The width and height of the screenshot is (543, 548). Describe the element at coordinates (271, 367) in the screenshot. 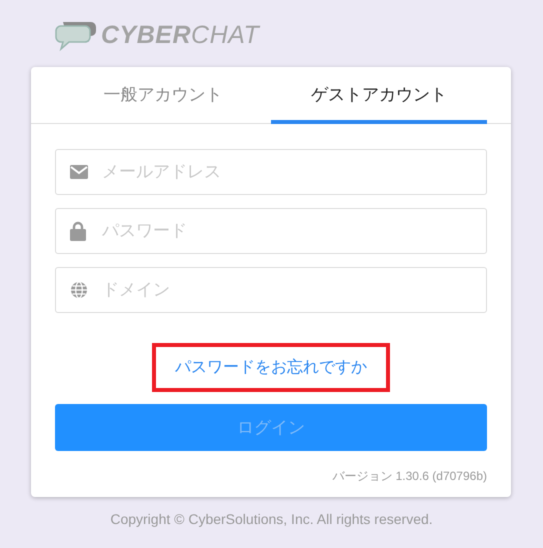

I see `forgot-password-link: パスワードをお忘れですか` at that location.